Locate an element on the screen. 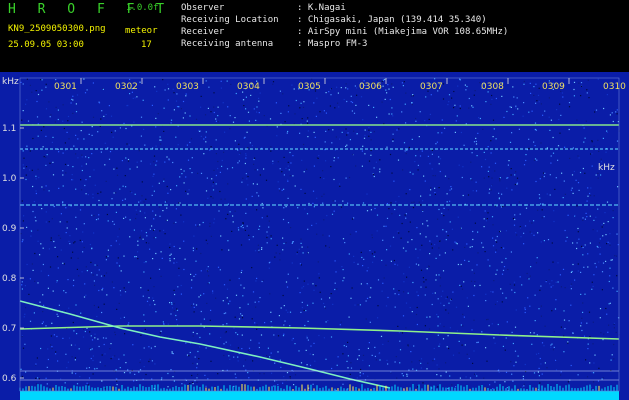 The width and height of the screenshot is (629, 400). receiver-value: : AirSpy mini (Miakejima VOR 108.65MHz) is located at coordinates (403, 32).